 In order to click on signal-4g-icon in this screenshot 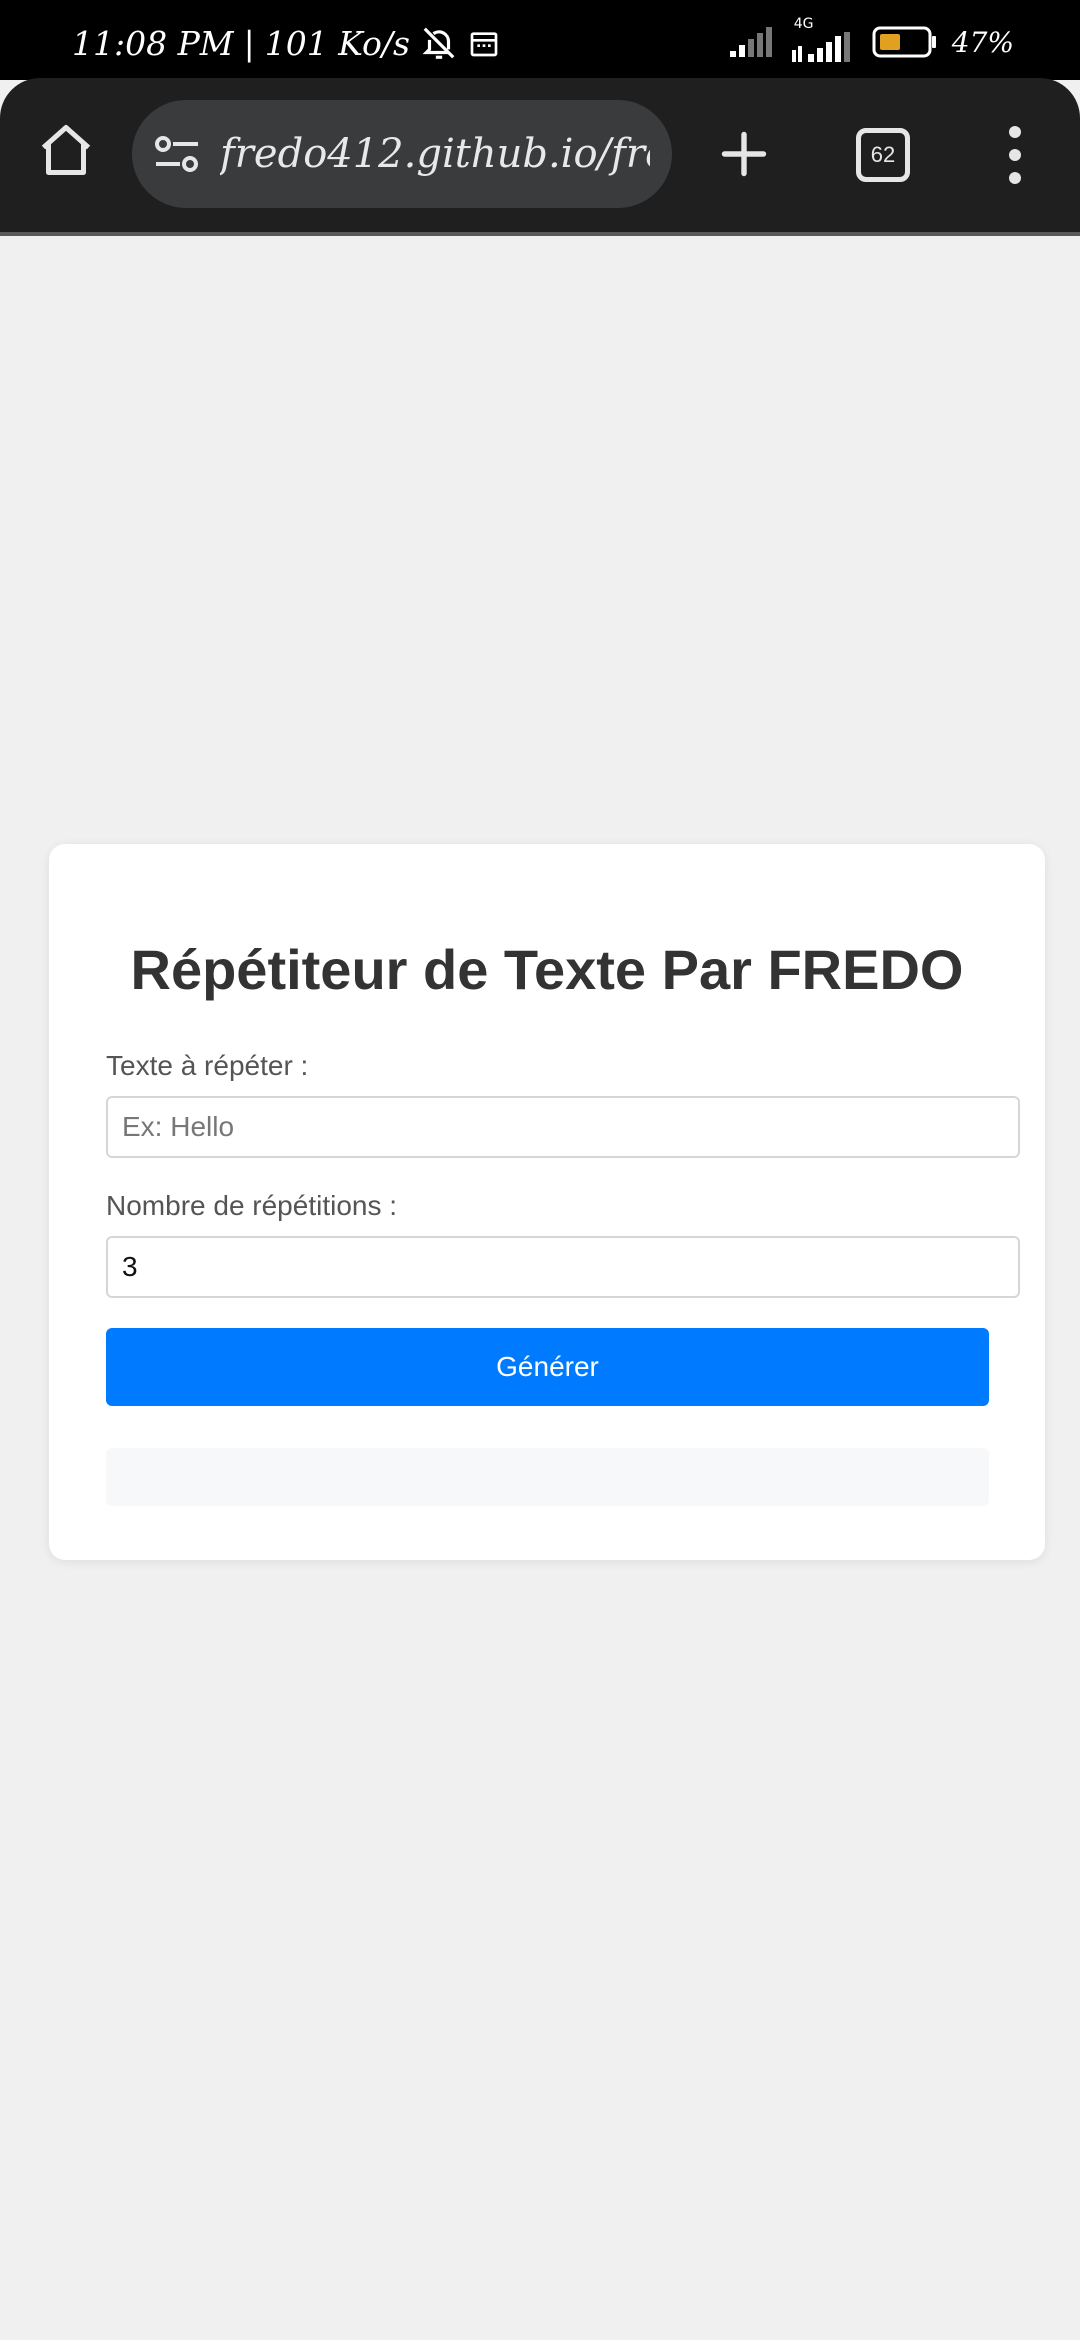, I will do `click(820, 47)`.